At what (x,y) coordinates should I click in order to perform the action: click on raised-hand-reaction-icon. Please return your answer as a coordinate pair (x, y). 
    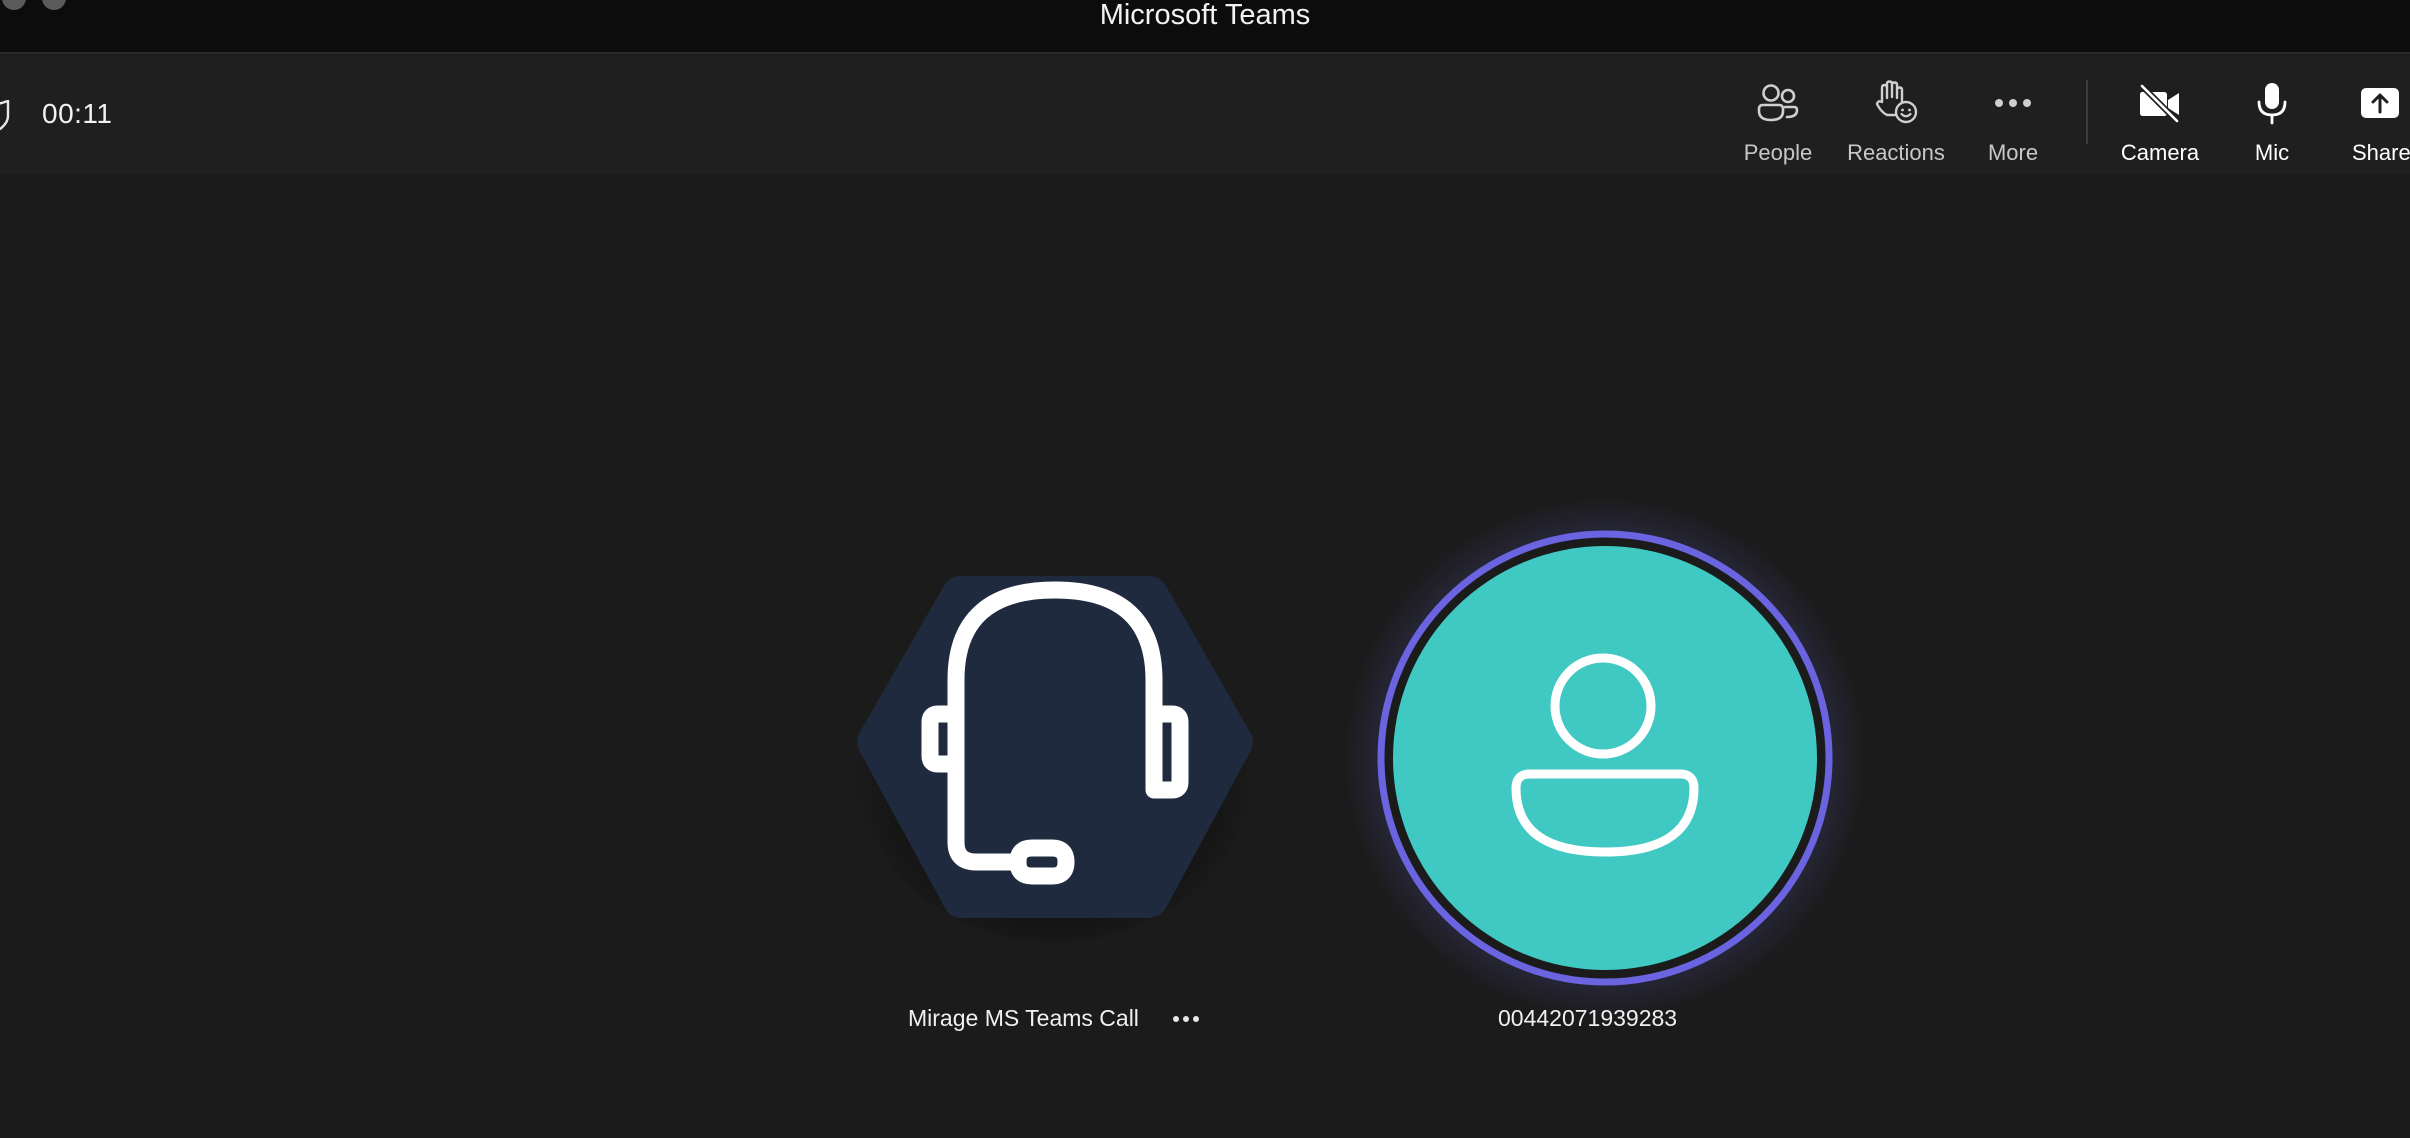
    Looking at the image, I should click on (1896, 102).